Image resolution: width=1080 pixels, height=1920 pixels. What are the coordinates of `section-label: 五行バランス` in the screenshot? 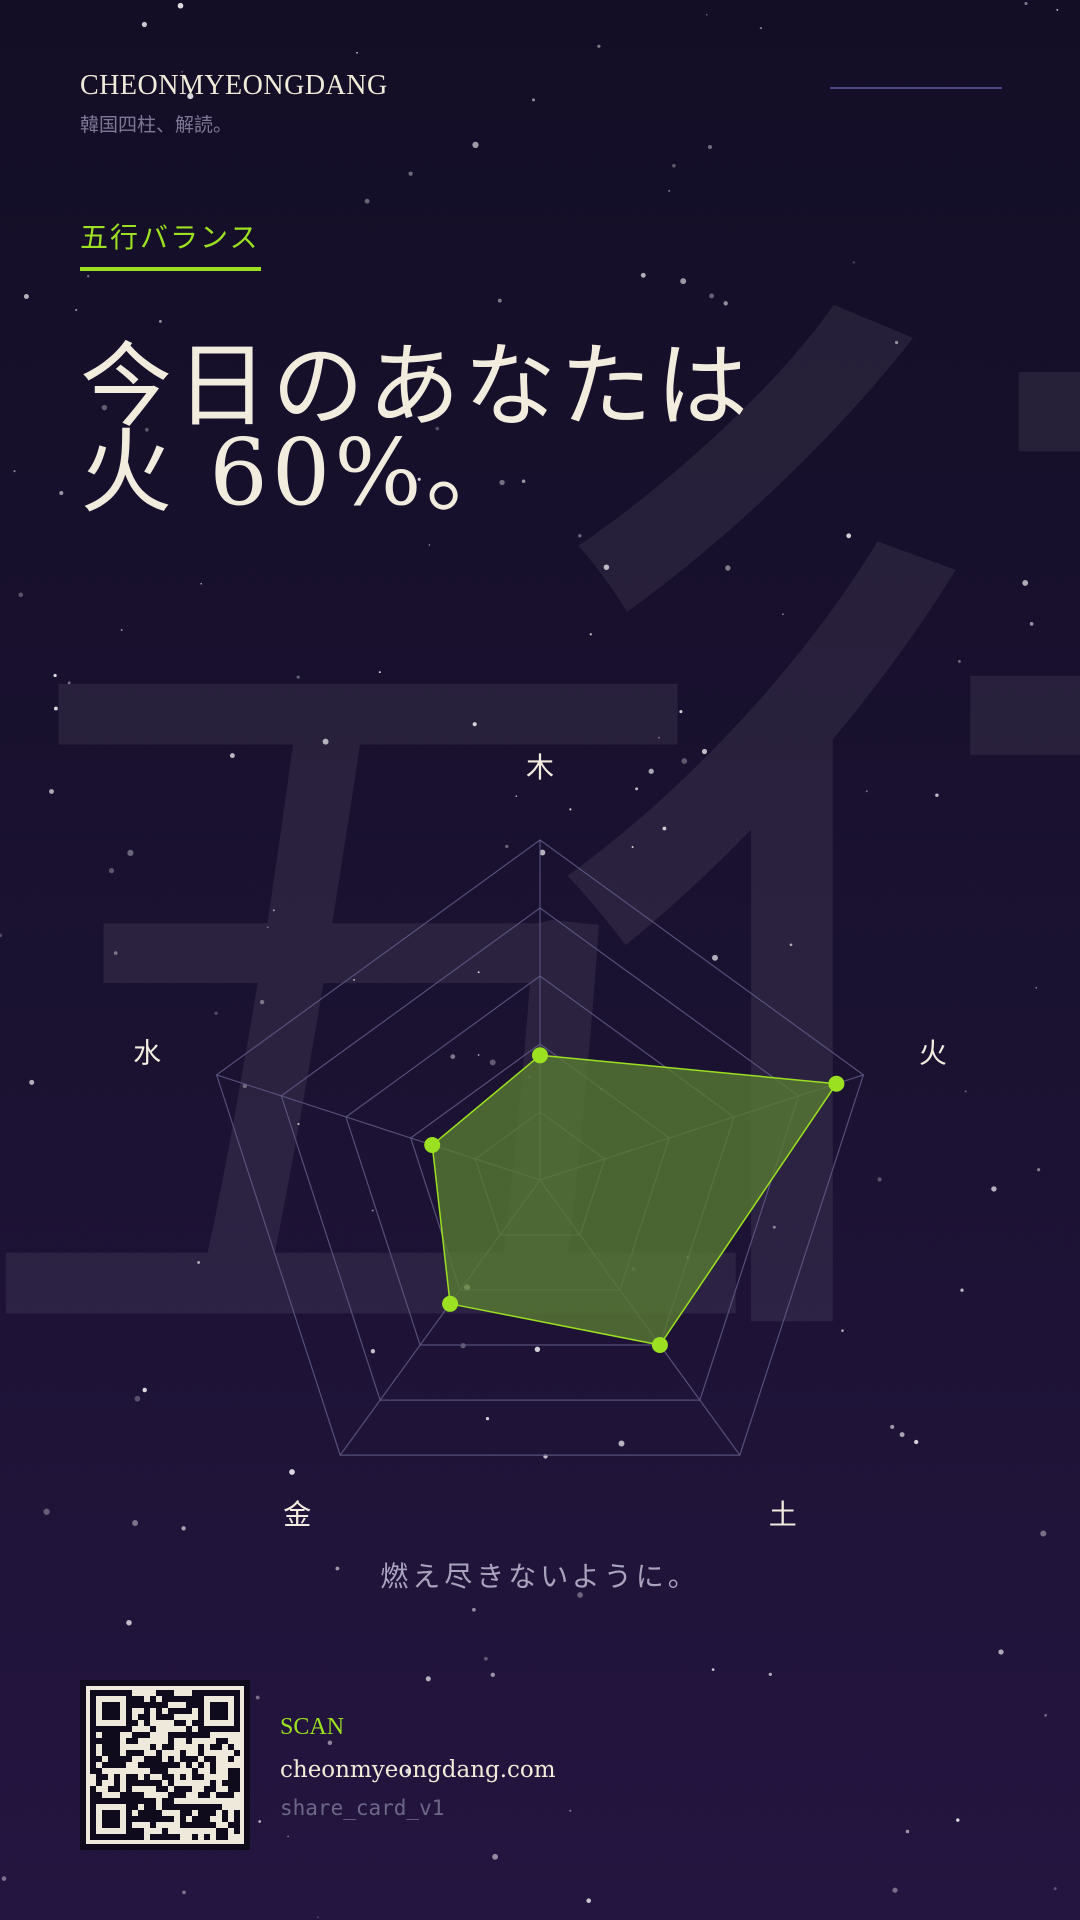 It's located at (170, 237).